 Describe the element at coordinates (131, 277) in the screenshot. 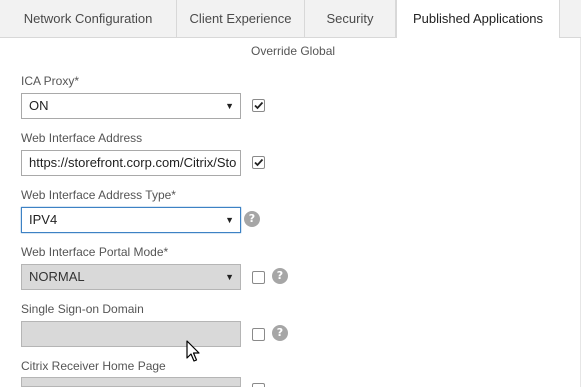

I see `web-interface-portal-mode-select: NORMAL ▼` at that location.